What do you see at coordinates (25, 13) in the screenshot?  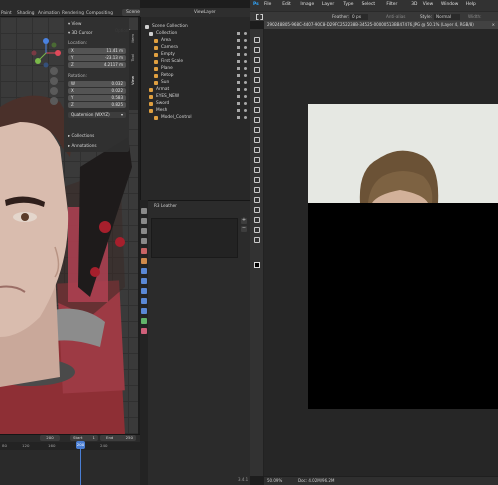 I see `workspace-tab-shading: Shading` at bounding box center [25, 13].